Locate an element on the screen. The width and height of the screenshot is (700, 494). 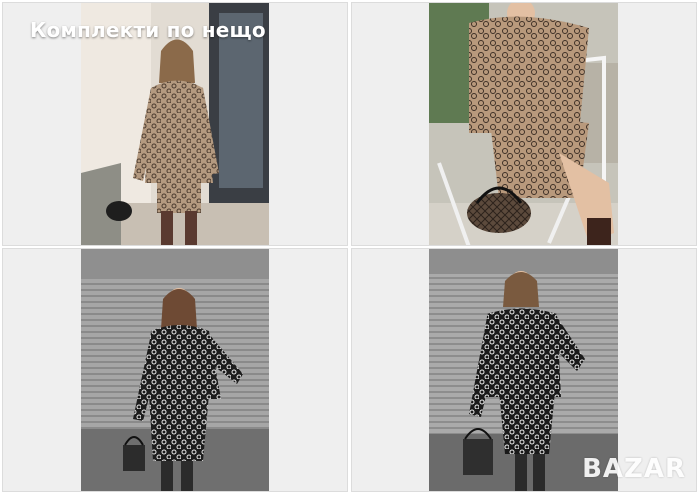
bazar-watermark-logo: BAZAR is located at coordinates (634, 469).